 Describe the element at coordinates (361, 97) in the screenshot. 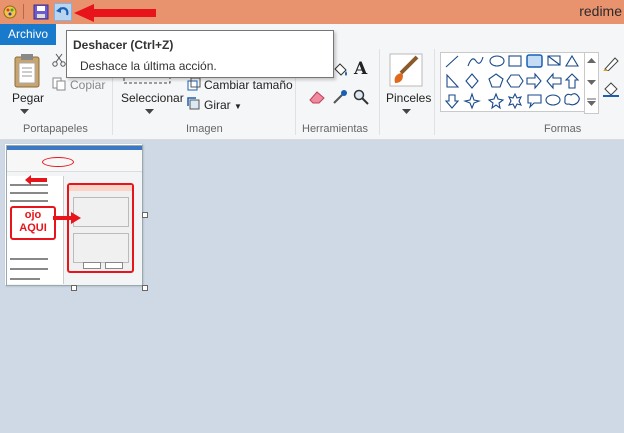

I see `magnifier-icon` at that location.